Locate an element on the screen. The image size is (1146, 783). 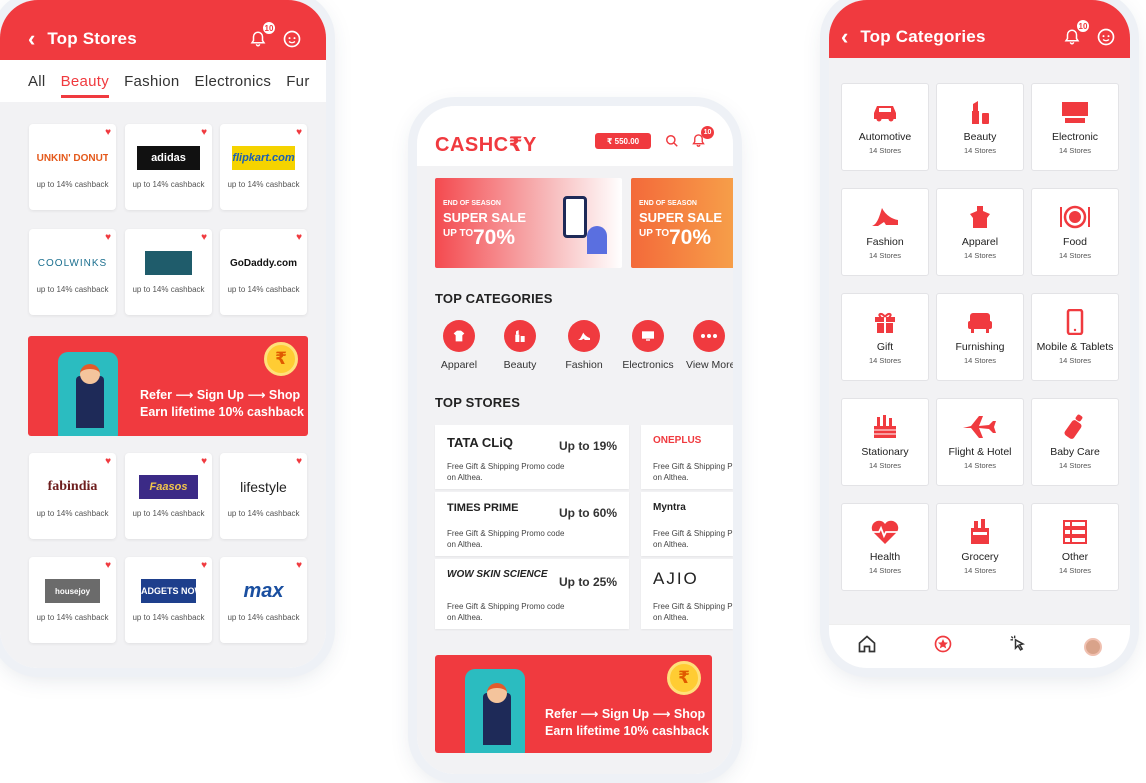
tab-all: All is located at coordinates (37, 81).